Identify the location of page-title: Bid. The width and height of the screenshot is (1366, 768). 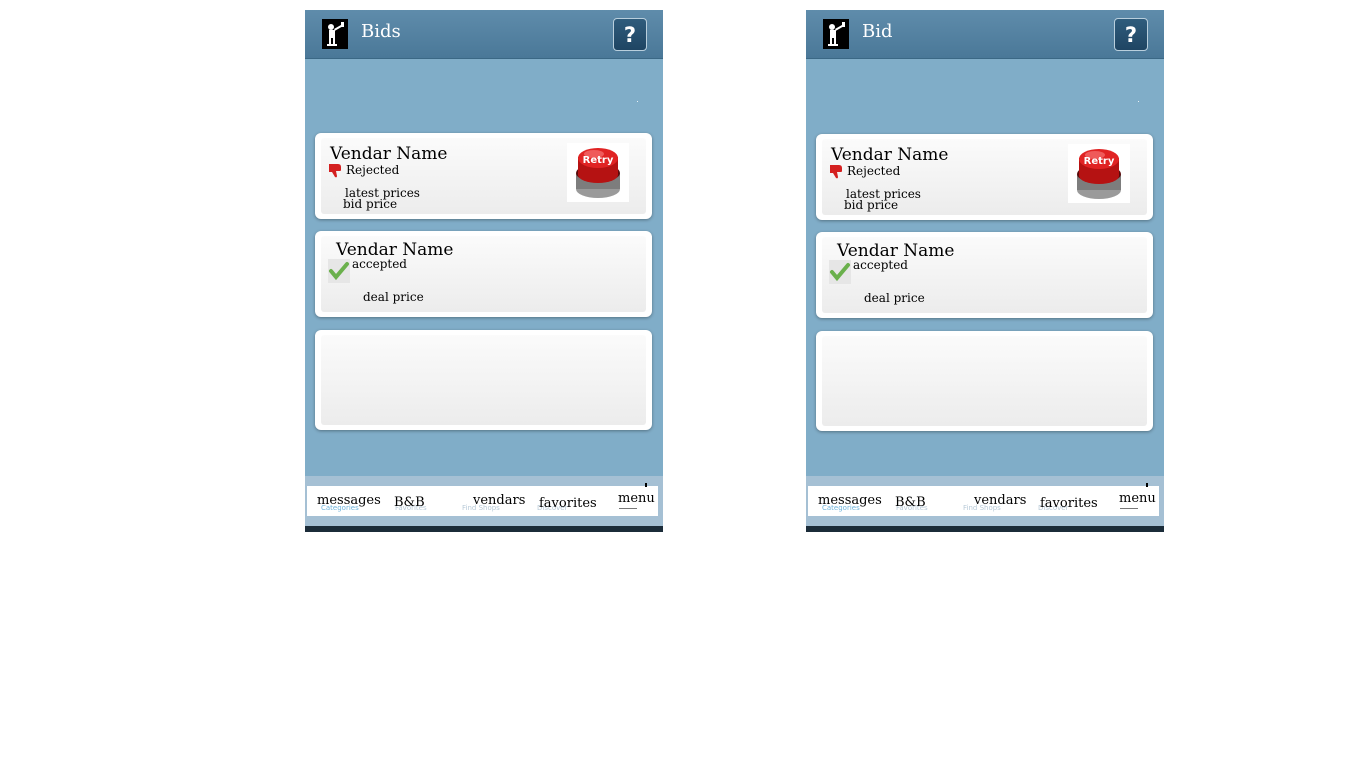
(877, 31).